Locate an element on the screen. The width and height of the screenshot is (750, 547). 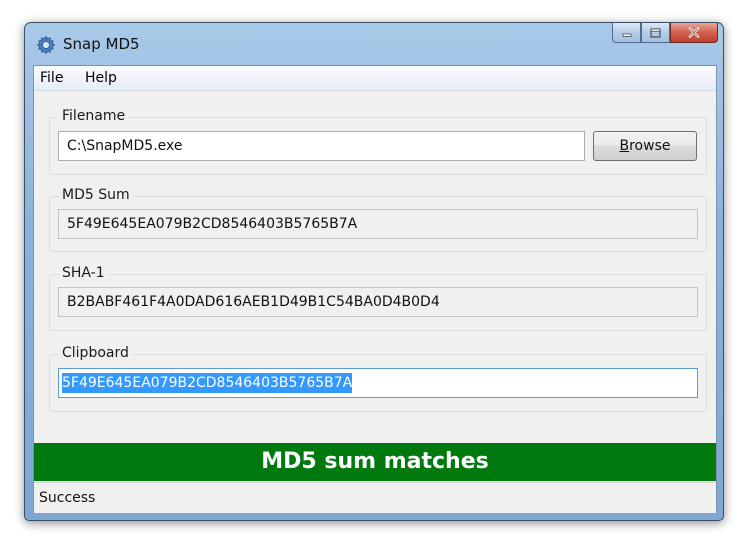
minimize-icon is located at coordinates (627, 32).